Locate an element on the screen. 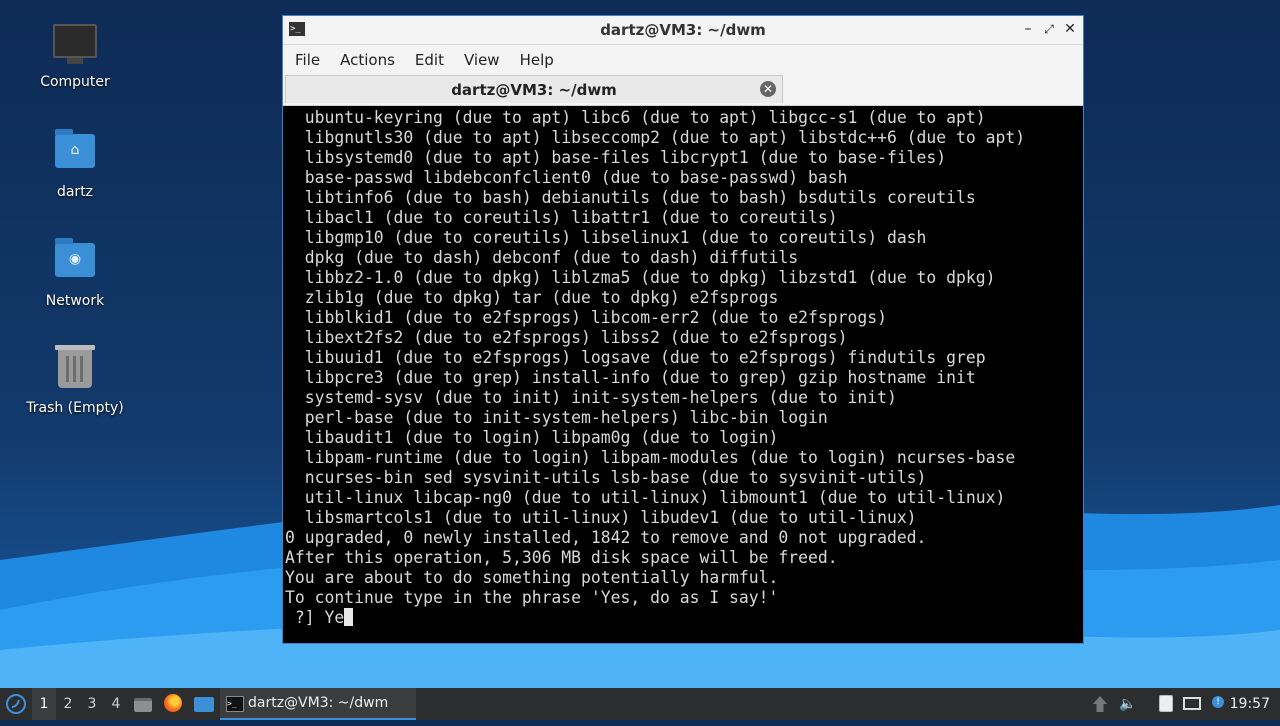 The image size is (1280, 726). desktop-icon-label: Trash (Empty) is located at coordinates (75, 408).